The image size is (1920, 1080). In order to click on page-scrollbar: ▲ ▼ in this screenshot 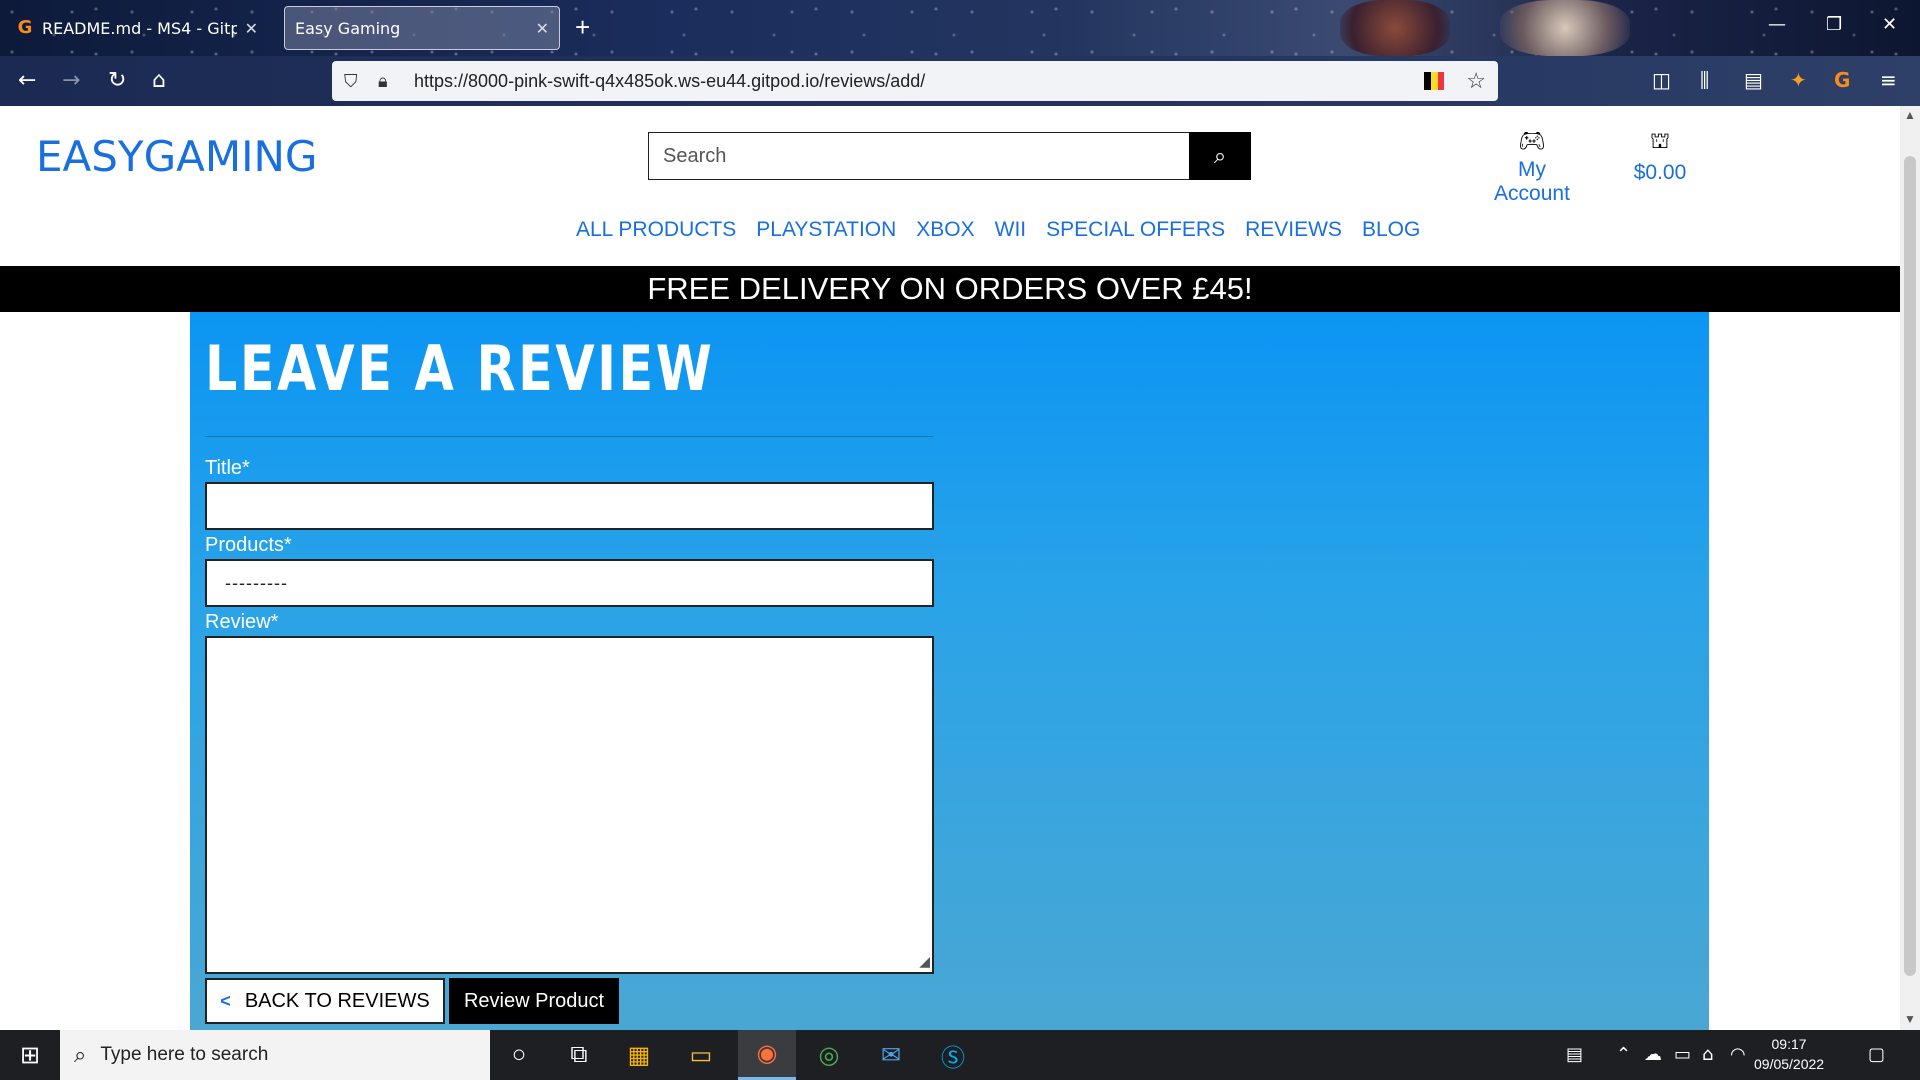, I will do `click(1910, 568)`.